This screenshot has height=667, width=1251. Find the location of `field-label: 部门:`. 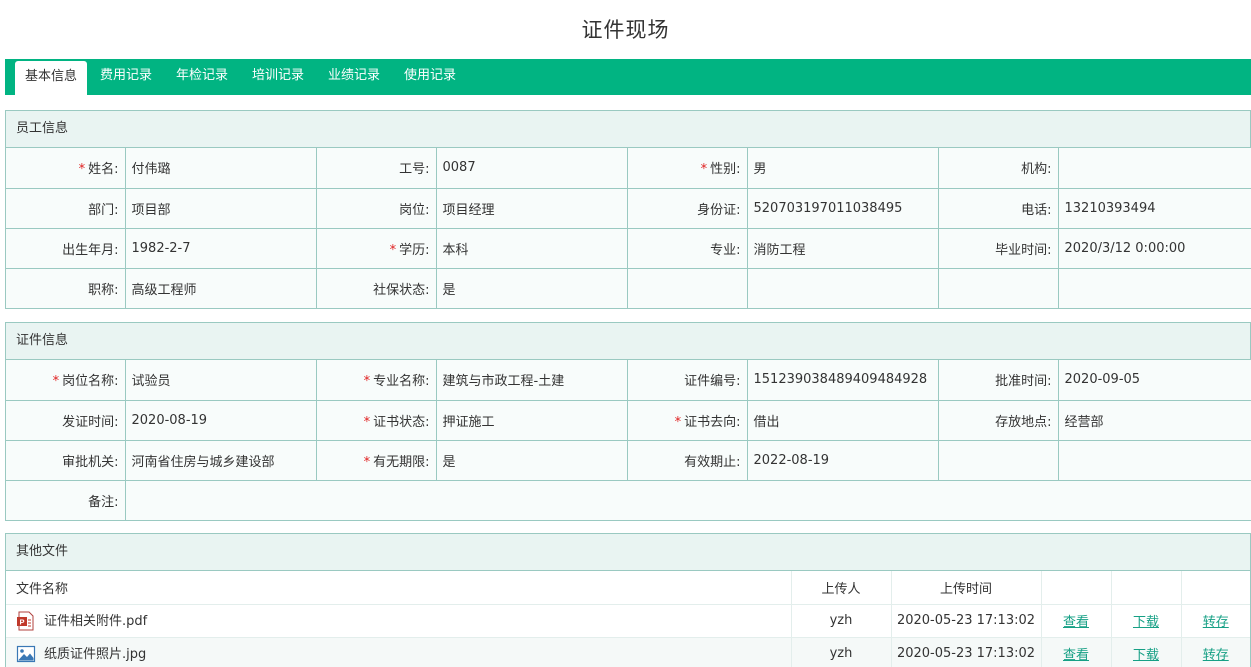

field-label: 部门: is located at coordinates (66, 208).